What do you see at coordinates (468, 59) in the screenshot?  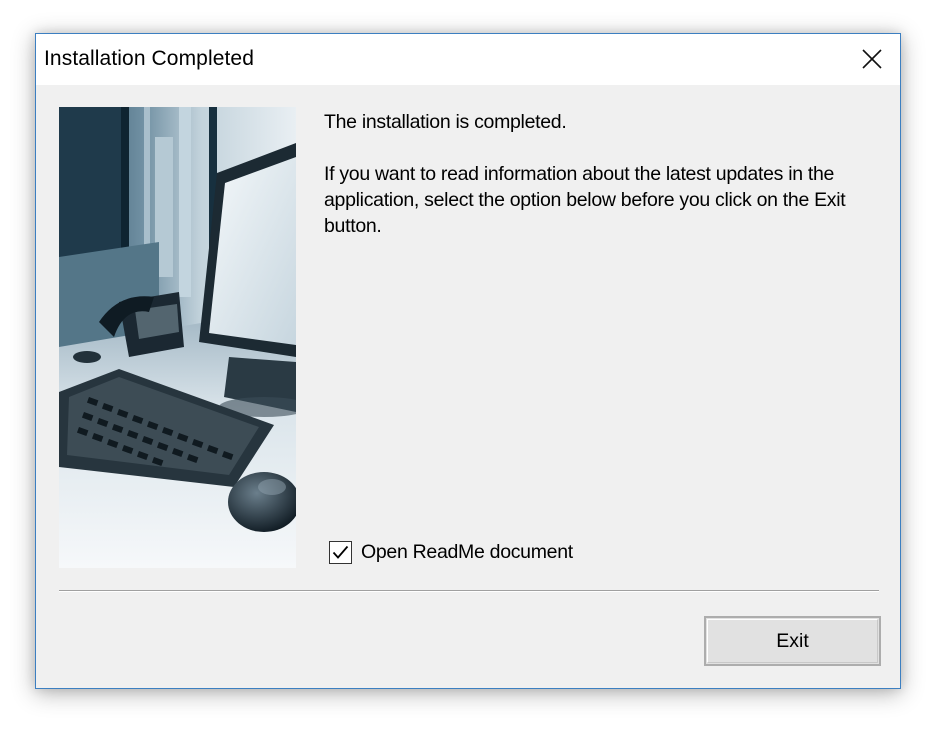 I see `title-bar: Installation Completed` at bounding box center [468, 59].